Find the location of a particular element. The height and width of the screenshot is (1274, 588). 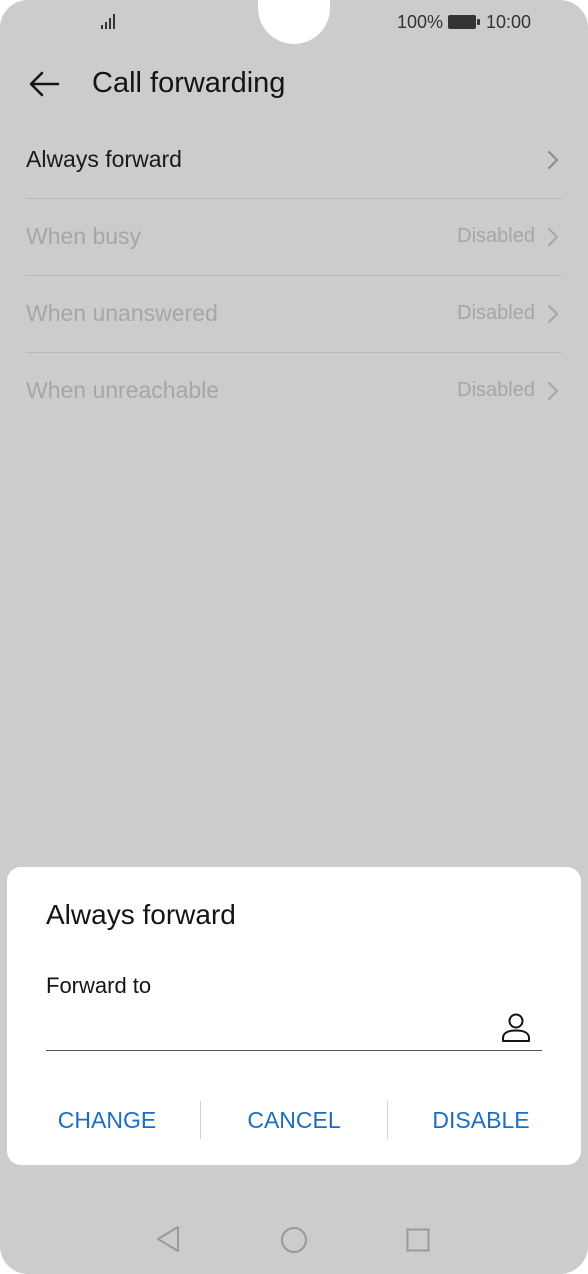

list-item-when-busy: When busy Disabled is located at coordinates (294, 237).